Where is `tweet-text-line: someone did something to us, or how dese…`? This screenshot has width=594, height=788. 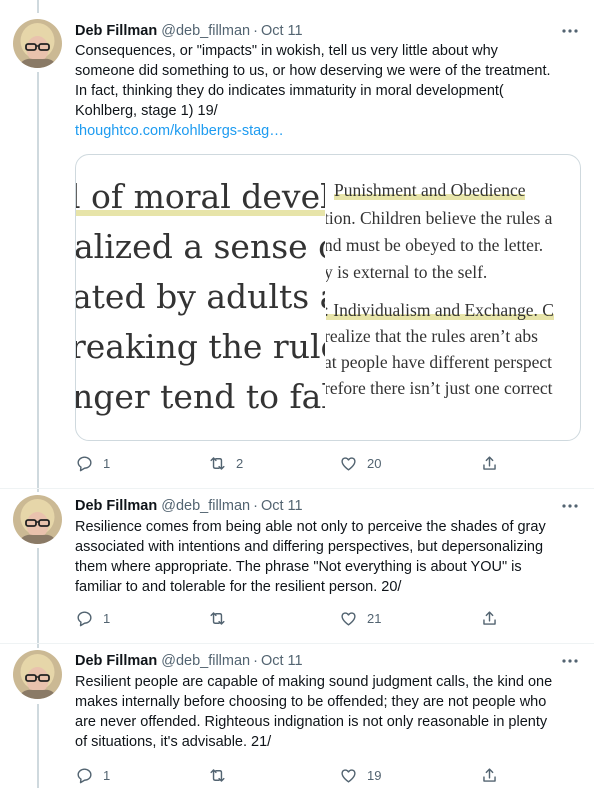
tweet-text-line: someone did something to us, or how dese… is located at coordinates (313, 71).